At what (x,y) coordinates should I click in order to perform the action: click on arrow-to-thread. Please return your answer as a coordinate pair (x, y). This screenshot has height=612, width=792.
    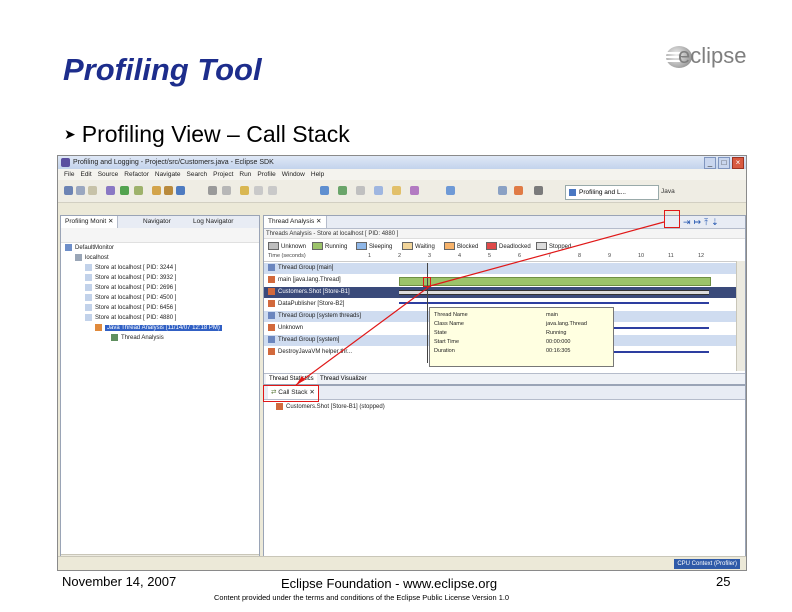
    Looking at the image, I should click on (547, 254).